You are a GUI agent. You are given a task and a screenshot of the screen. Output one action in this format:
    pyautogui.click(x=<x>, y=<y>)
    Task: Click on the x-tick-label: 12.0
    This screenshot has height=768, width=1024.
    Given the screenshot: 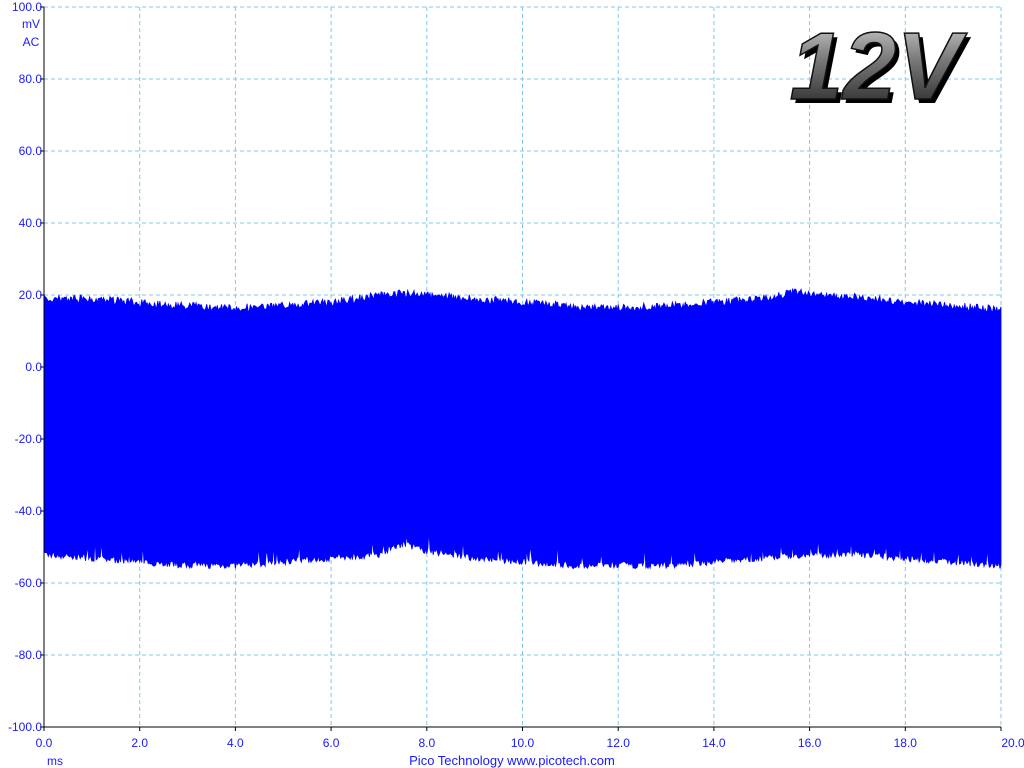 What is the action you would take?
    pyautogui.click(x=619, y=743)
    